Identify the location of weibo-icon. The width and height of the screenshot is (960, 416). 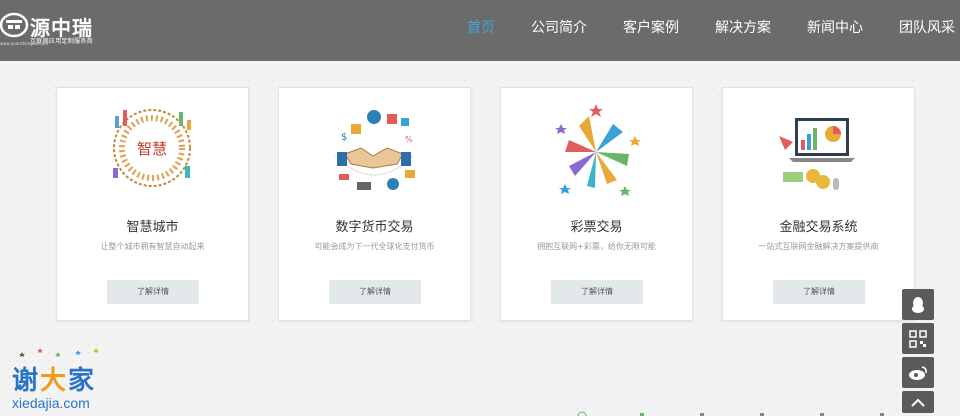
(918, 372).